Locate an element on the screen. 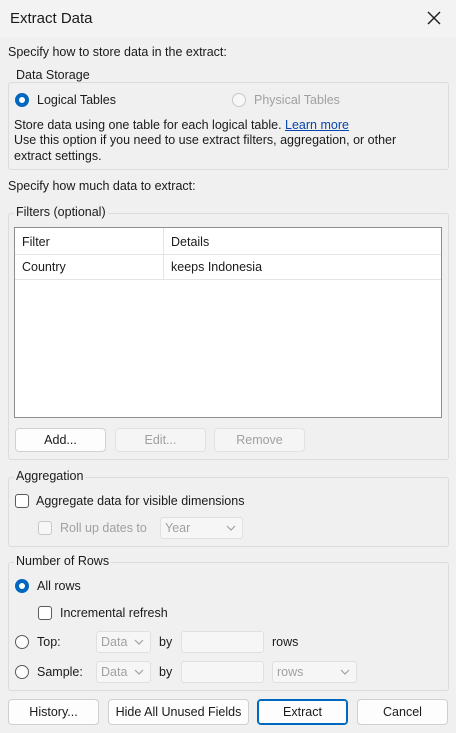 The width and height of the screenshot is (456, 733). top-data-select: Data is located at coordinates (123, 642).